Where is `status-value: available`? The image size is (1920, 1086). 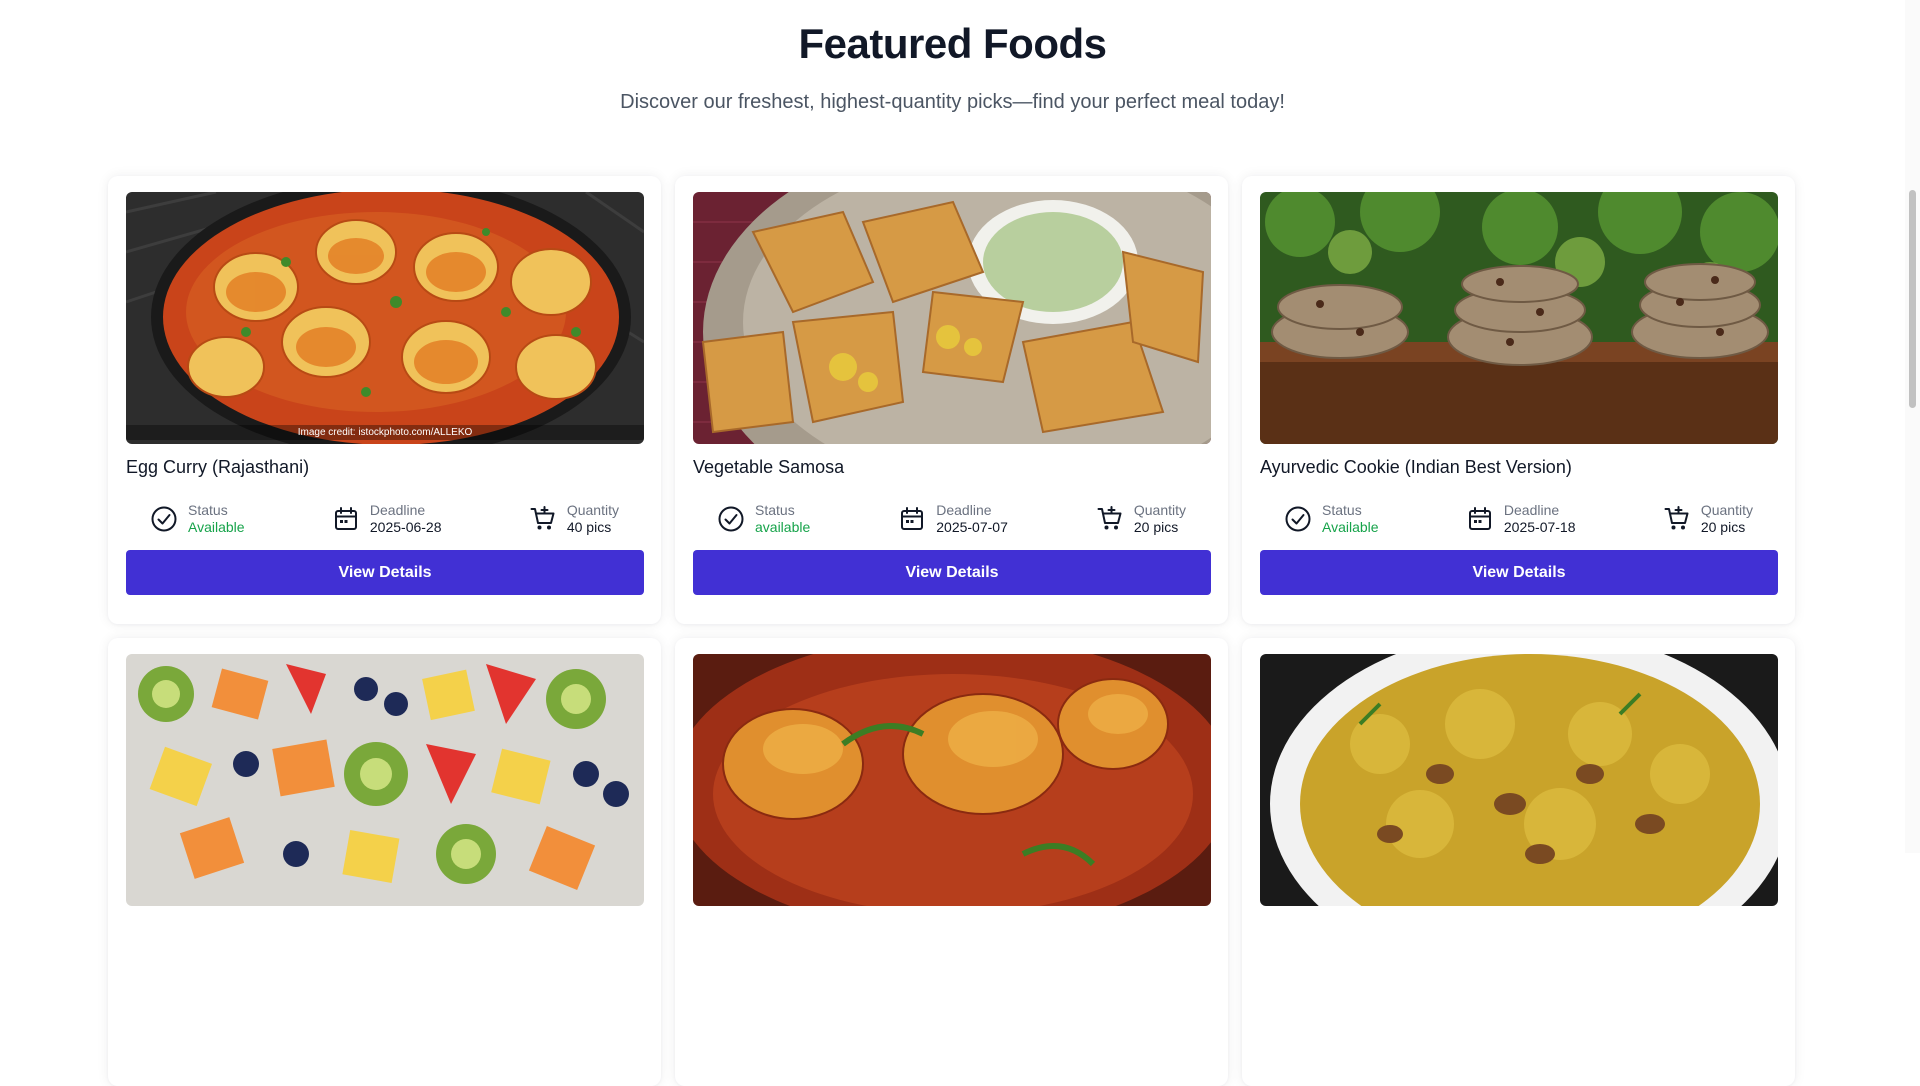 status-value: available is located at coordinates (783, 527).